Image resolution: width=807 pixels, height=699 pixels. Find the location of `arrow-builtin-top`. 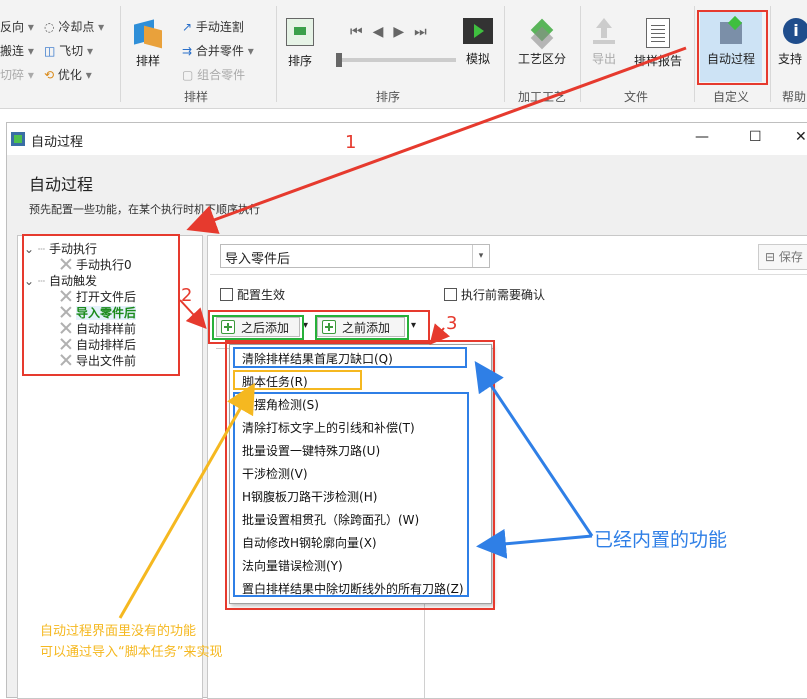

arrow-builtin-top is located at coordinates (534, 449).